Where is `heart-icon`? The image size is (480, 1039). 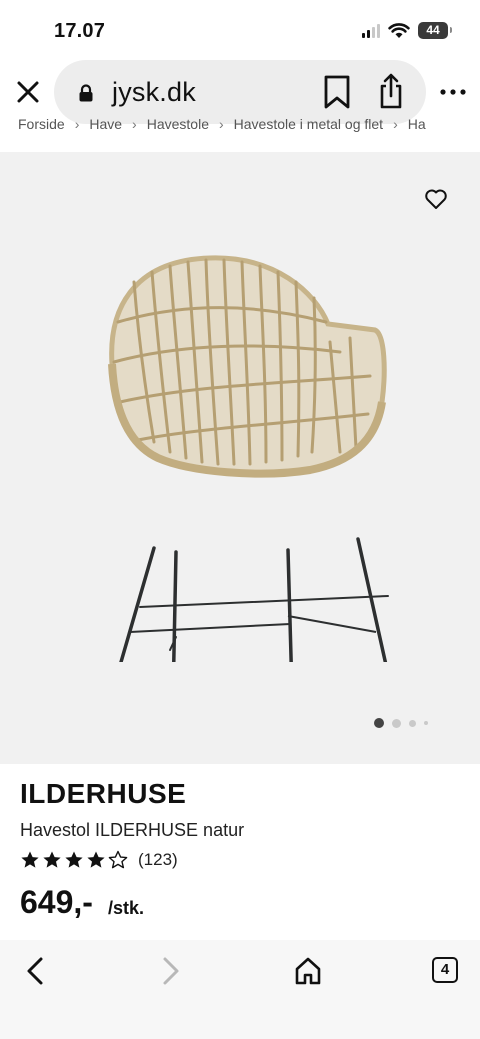 heart-icon is located at coordinates (436, 199).